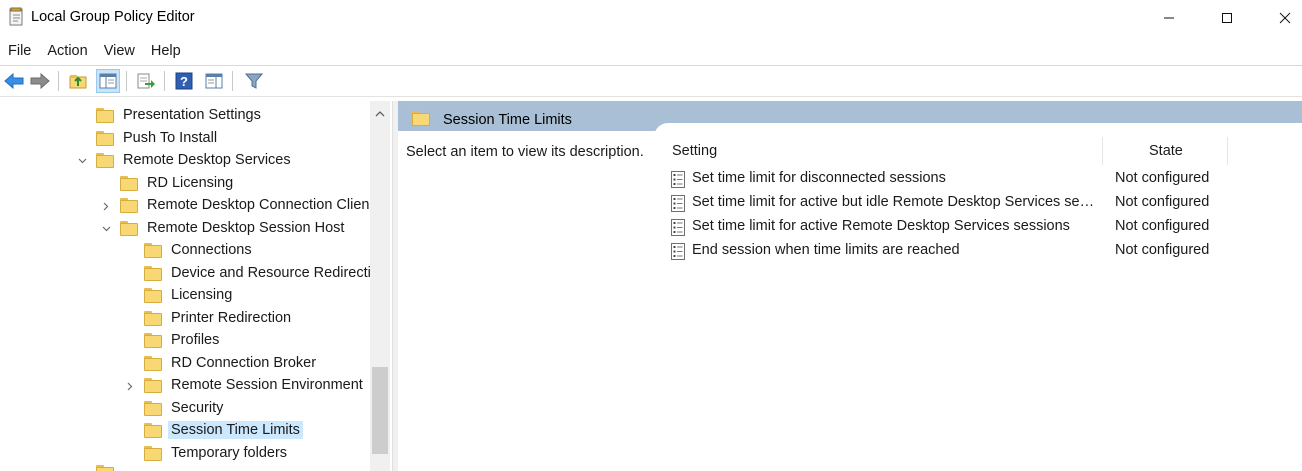 The height and width of the screenshot is (471, 1302). What do you see at coordinates (190, 182) in the screenshot?
I see `tree-item-label: RD Licensing` at bounding box center [190, 182].